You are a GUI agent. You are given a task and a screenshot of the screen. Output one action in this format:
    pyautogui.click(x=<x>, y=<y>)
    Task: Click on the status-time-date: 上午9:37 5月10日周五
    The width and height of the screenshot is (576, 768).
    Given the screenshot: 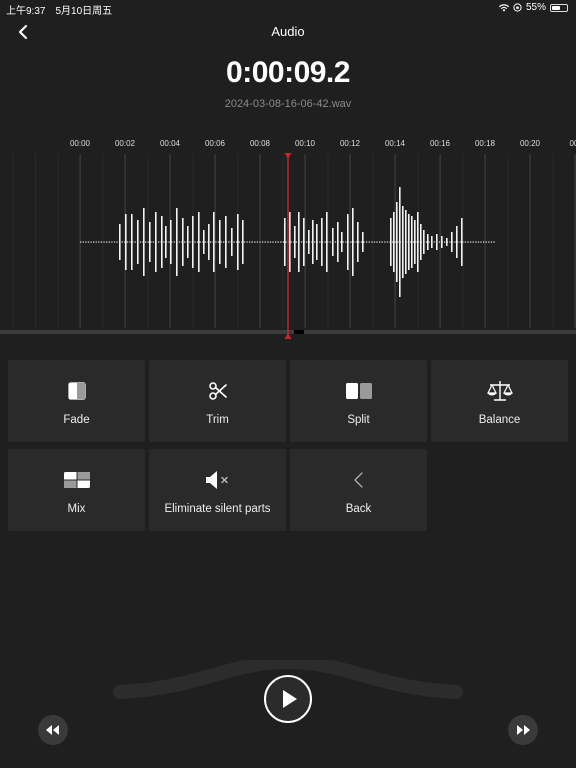 What is the action you would take?
    pyautogui.click(x=59, y=11)
    